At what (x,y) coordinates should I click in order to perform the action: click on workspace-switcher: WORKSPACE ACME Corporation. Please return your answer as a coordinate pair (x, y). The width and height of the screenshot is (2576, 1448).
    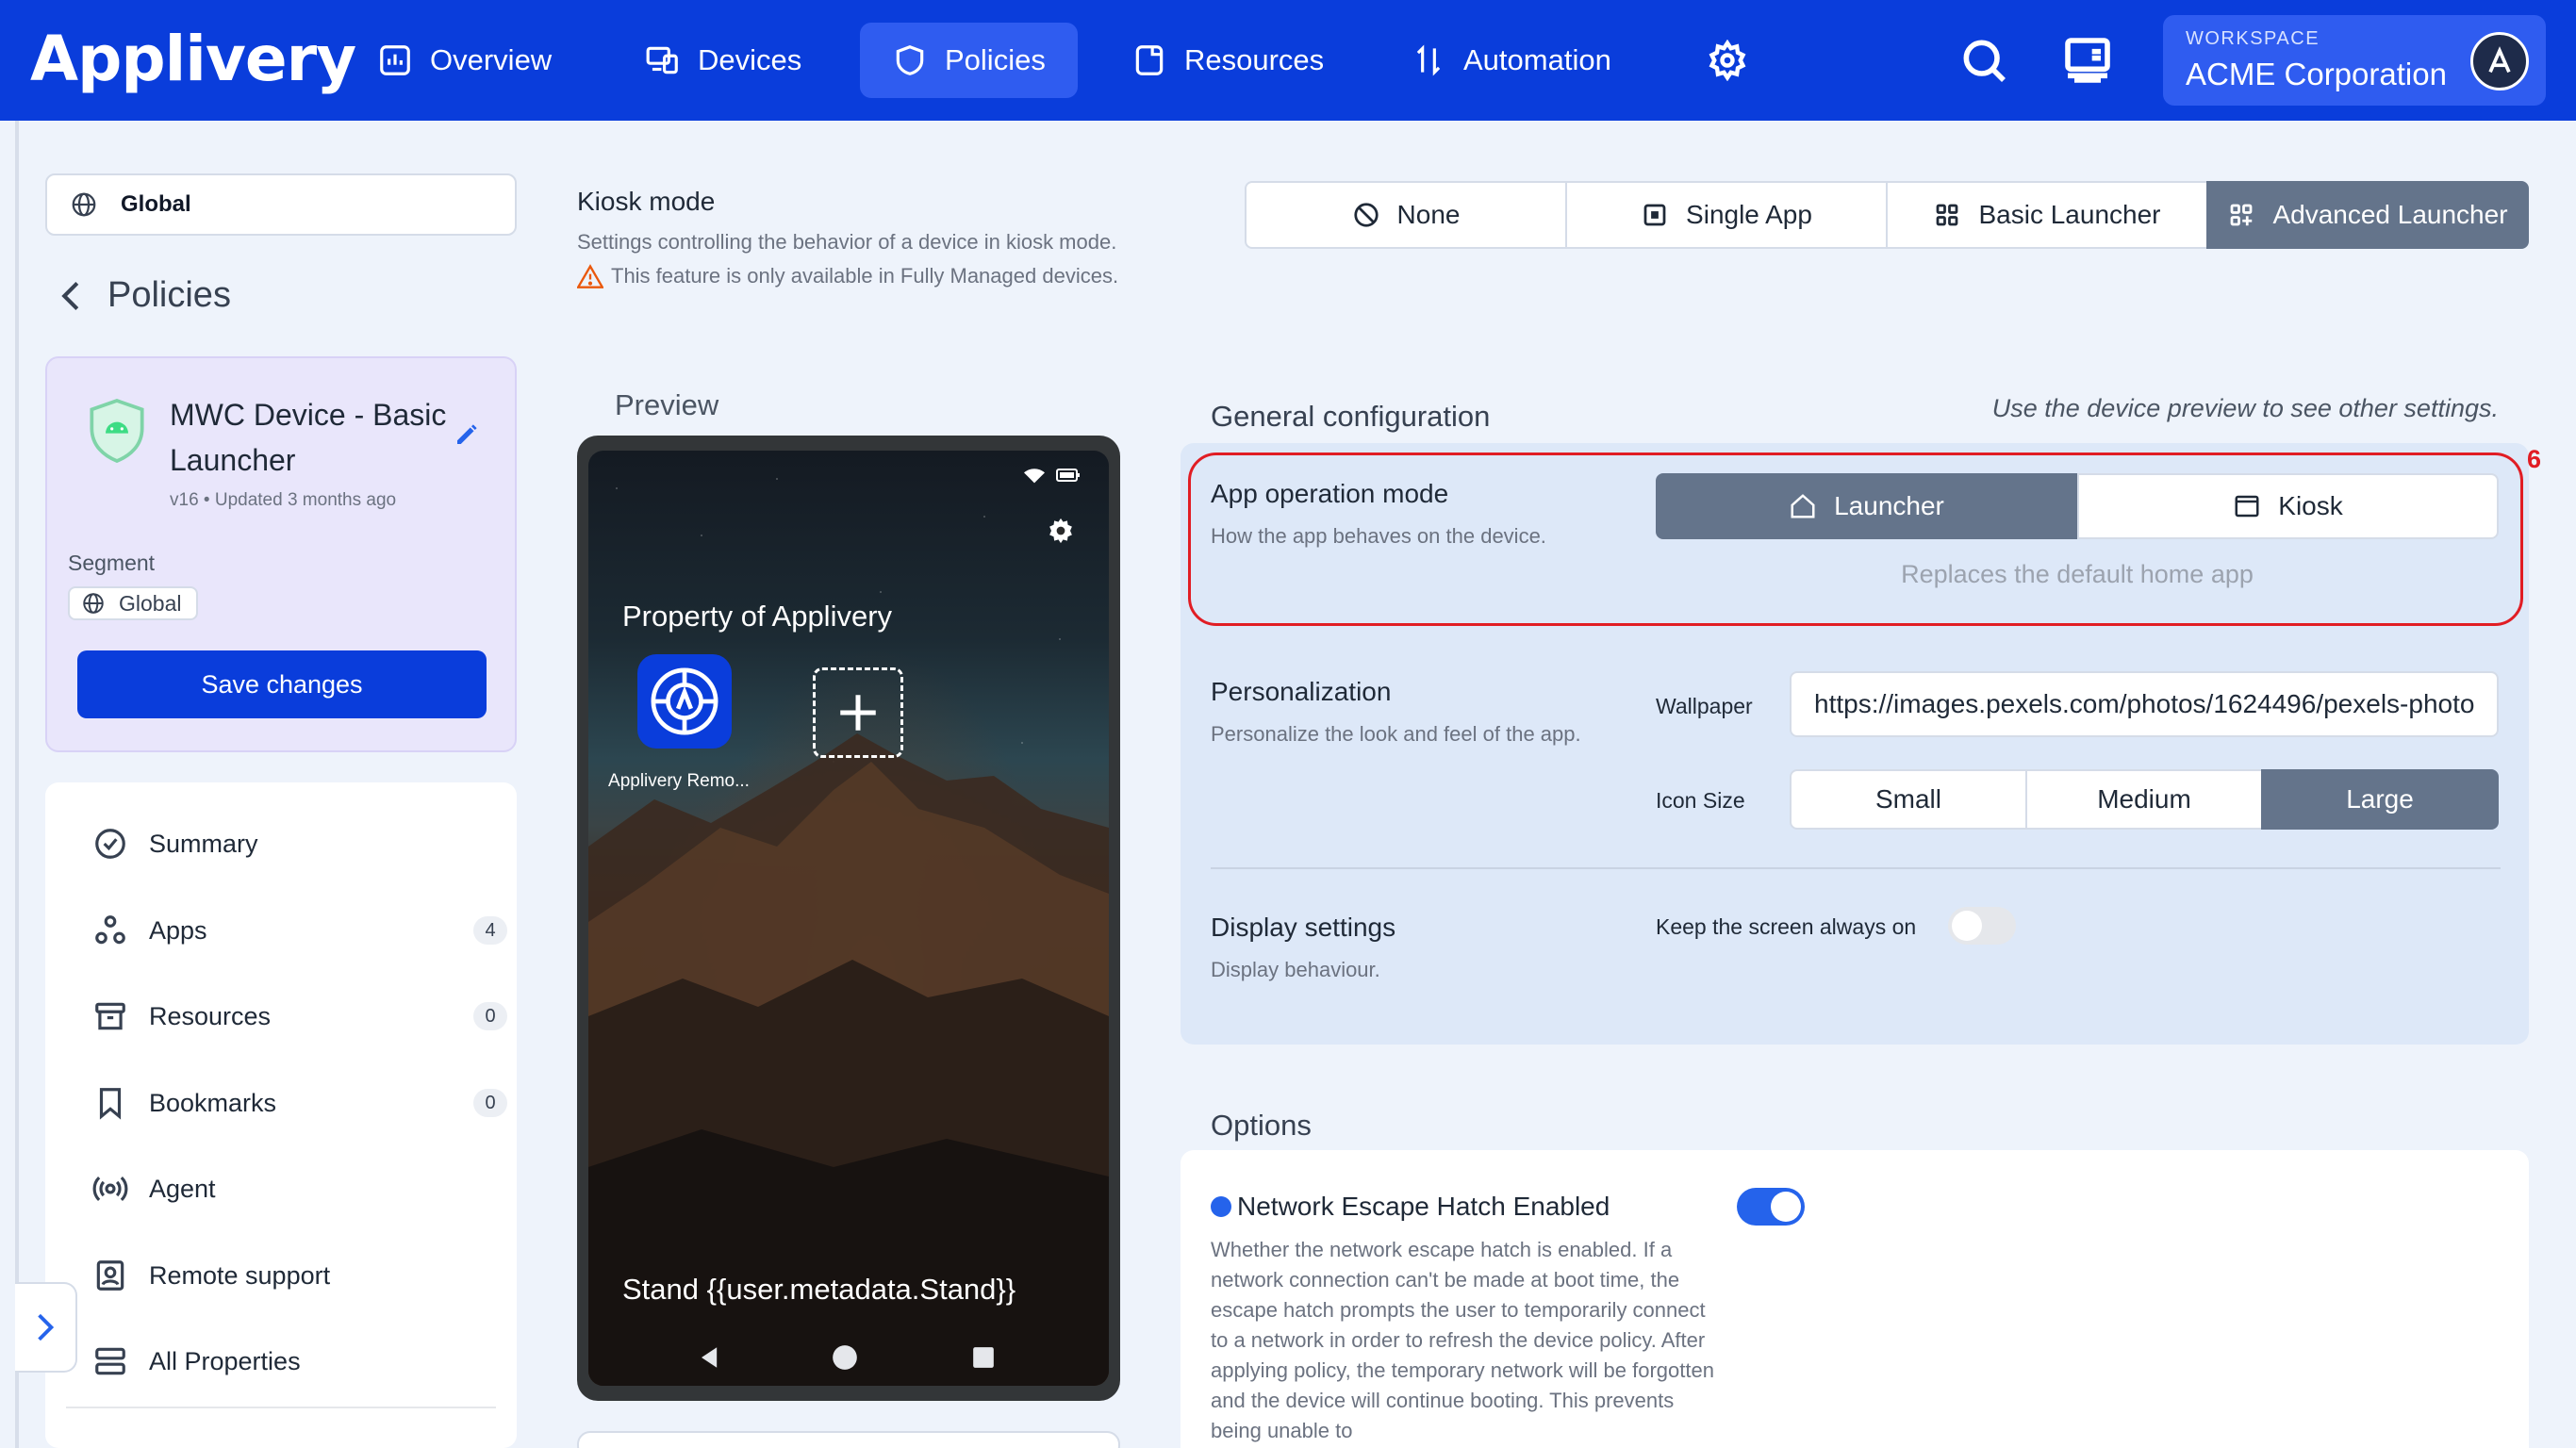
    Looking at the image, I should click on (2354, 60).